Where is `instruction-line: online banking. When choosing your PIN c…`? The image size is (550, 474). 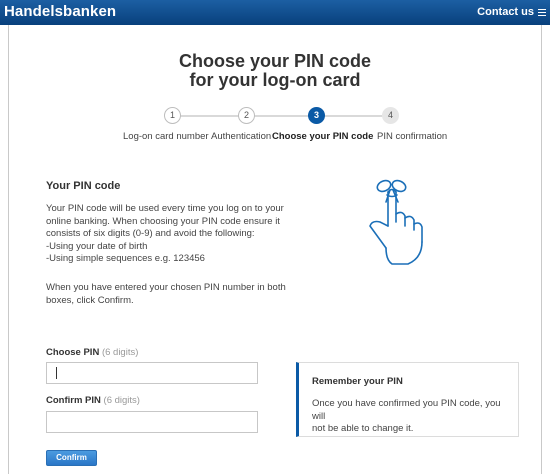
instruction-line: online banking. When choosing your PIN c… is located at coordinates (163, 221).